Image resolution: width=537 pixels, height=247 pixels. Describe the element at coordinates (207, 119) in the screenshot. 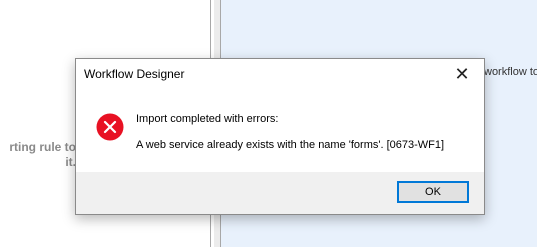

I see `message-heading: Import completed with errors:` at that location.